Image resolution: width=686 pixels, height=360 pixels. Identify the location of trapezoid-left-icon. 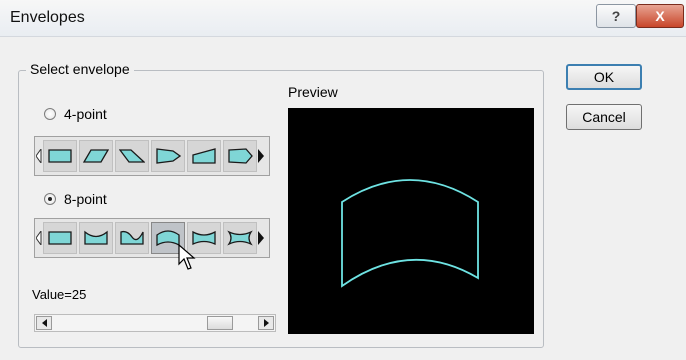
(132, 156).